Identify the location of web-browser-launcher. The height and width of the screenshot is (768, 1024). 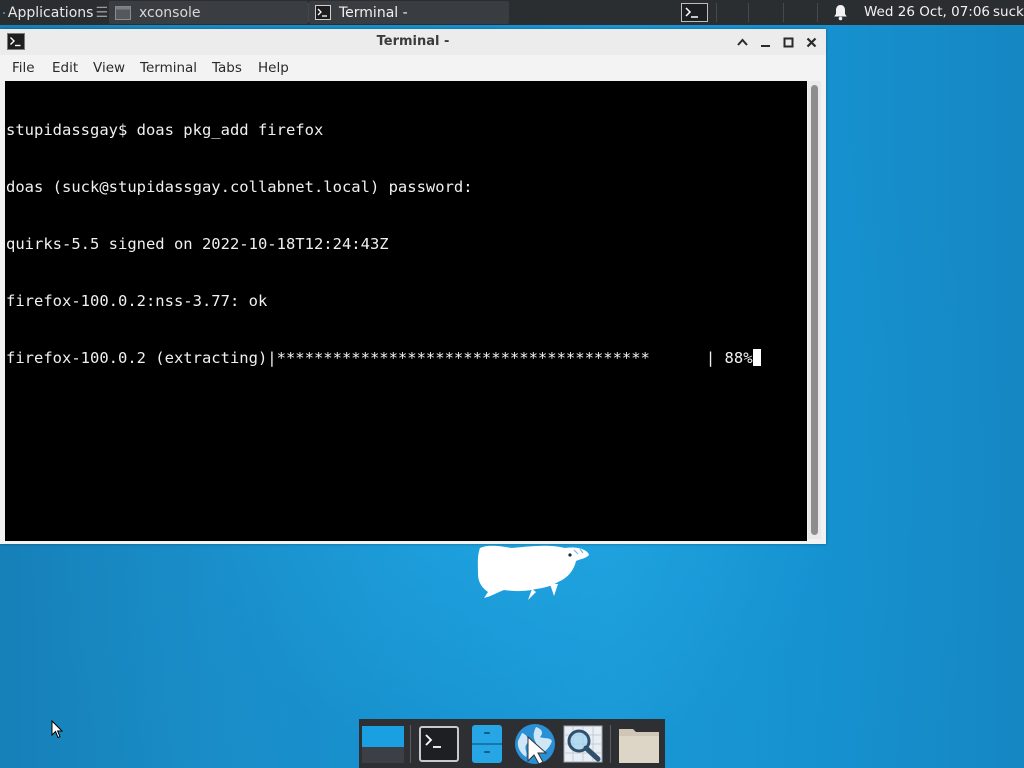
(535, 744).